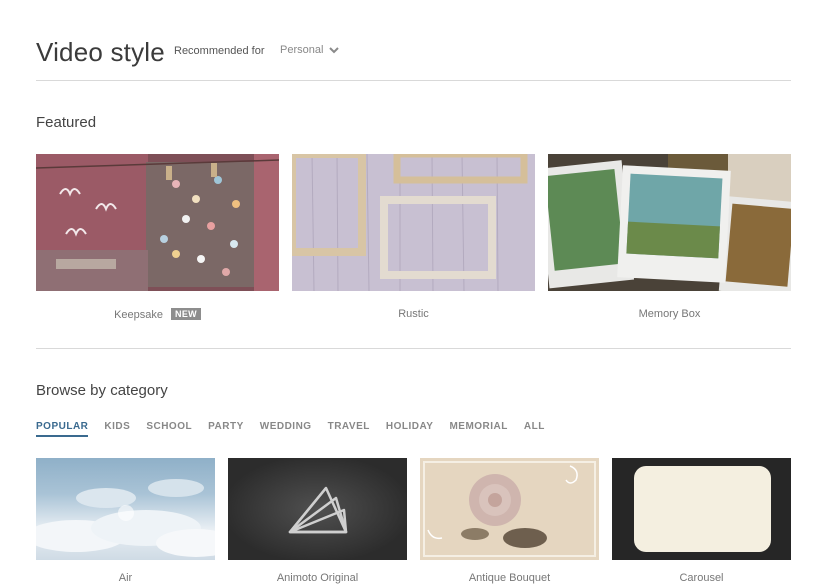 The width and height of the screenshot is (833, 584). I want to click on featured-label-keepsake: Keepsake, so click(139, 315).